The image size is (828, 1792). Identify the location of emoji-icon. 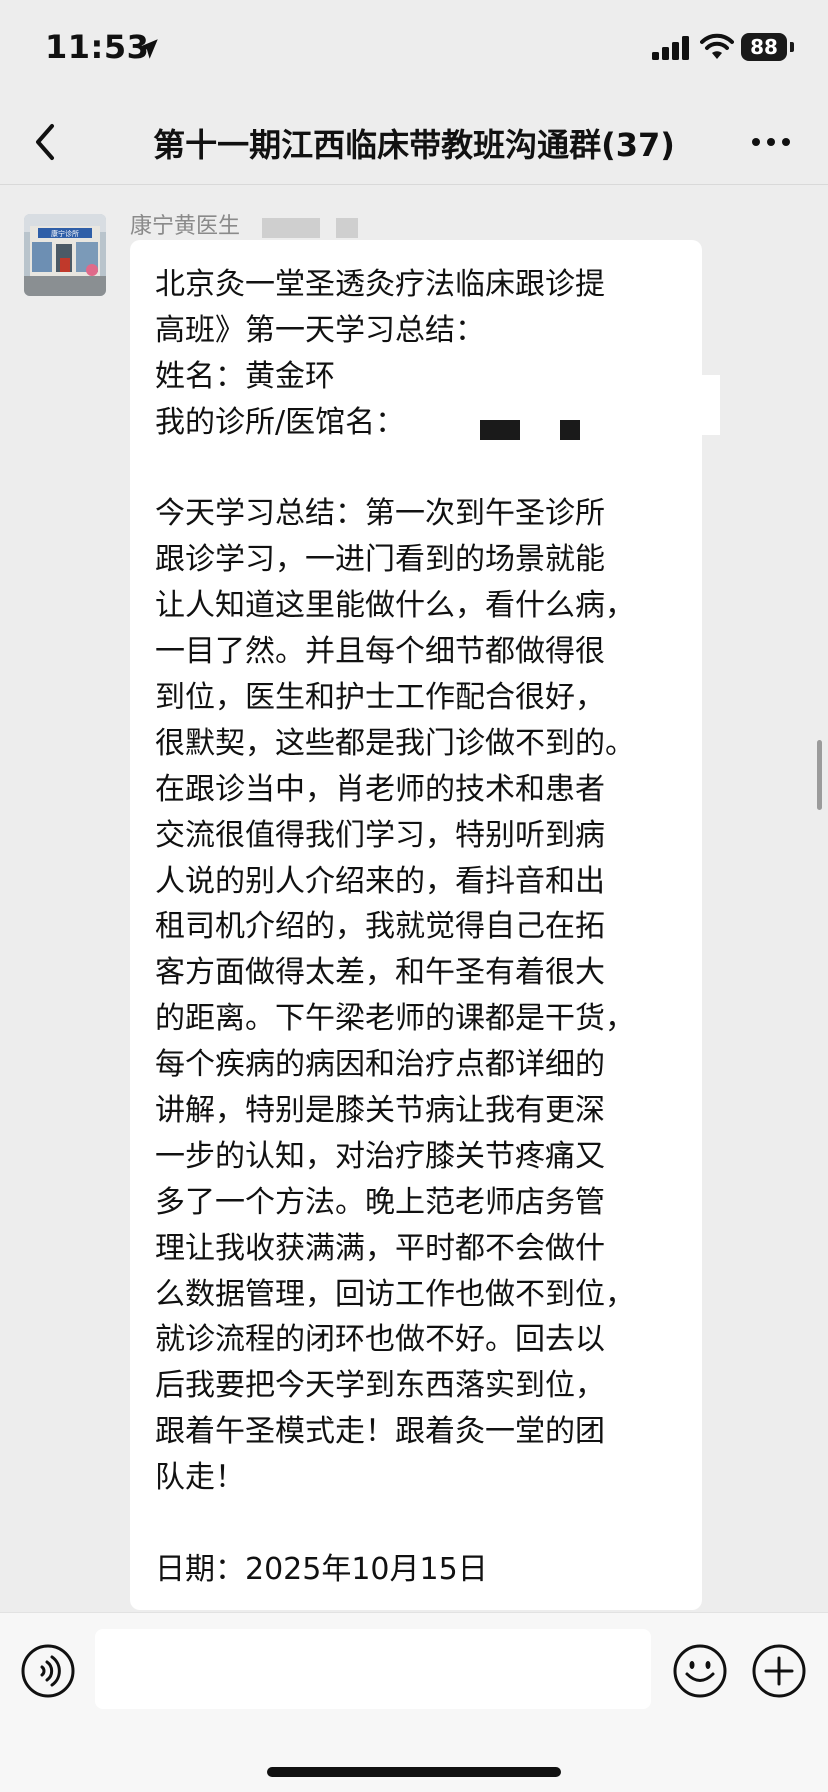
(700, 1671).